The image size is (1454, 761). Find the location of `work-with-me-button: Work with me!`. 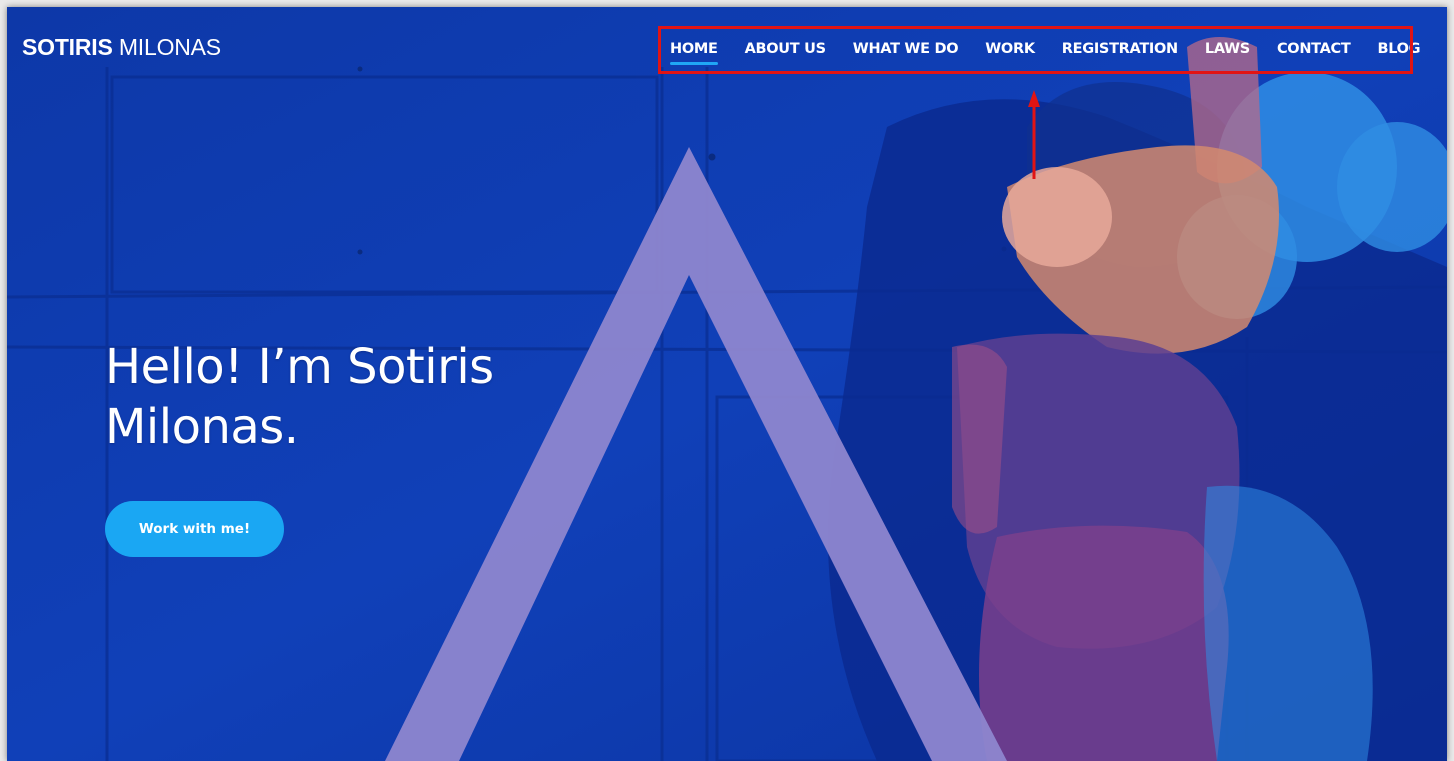

work-with-me-button: Work with me! is located at coordinates (194, 529).